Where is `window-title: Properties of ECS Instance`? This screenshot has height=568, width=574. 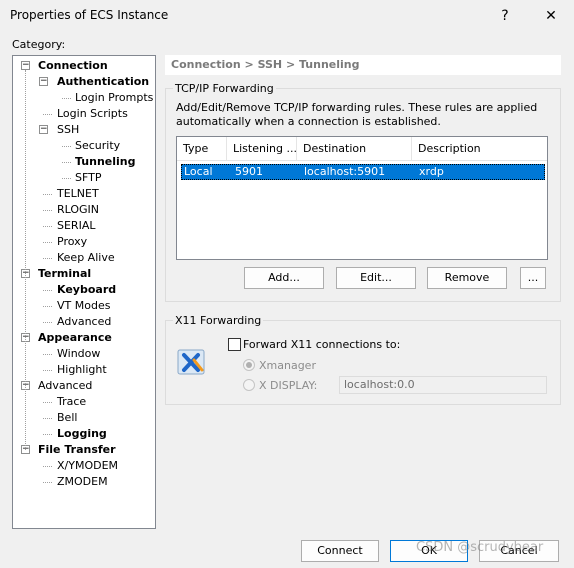 window-title: Properties of ECS Instance is located at coordinates (89, 15).